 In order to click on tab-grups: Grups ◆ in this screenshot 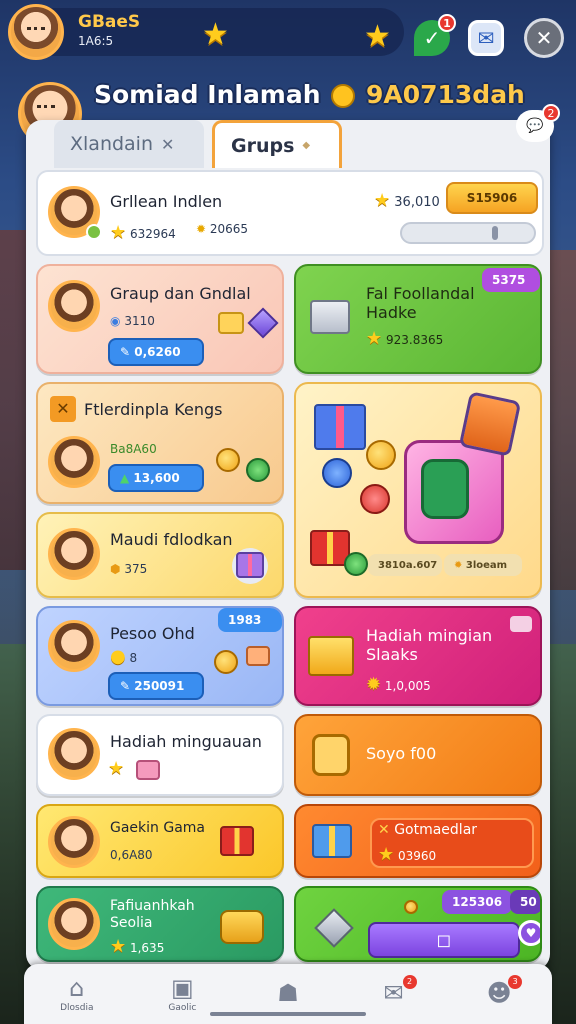, I will do `click(277, 144)`.